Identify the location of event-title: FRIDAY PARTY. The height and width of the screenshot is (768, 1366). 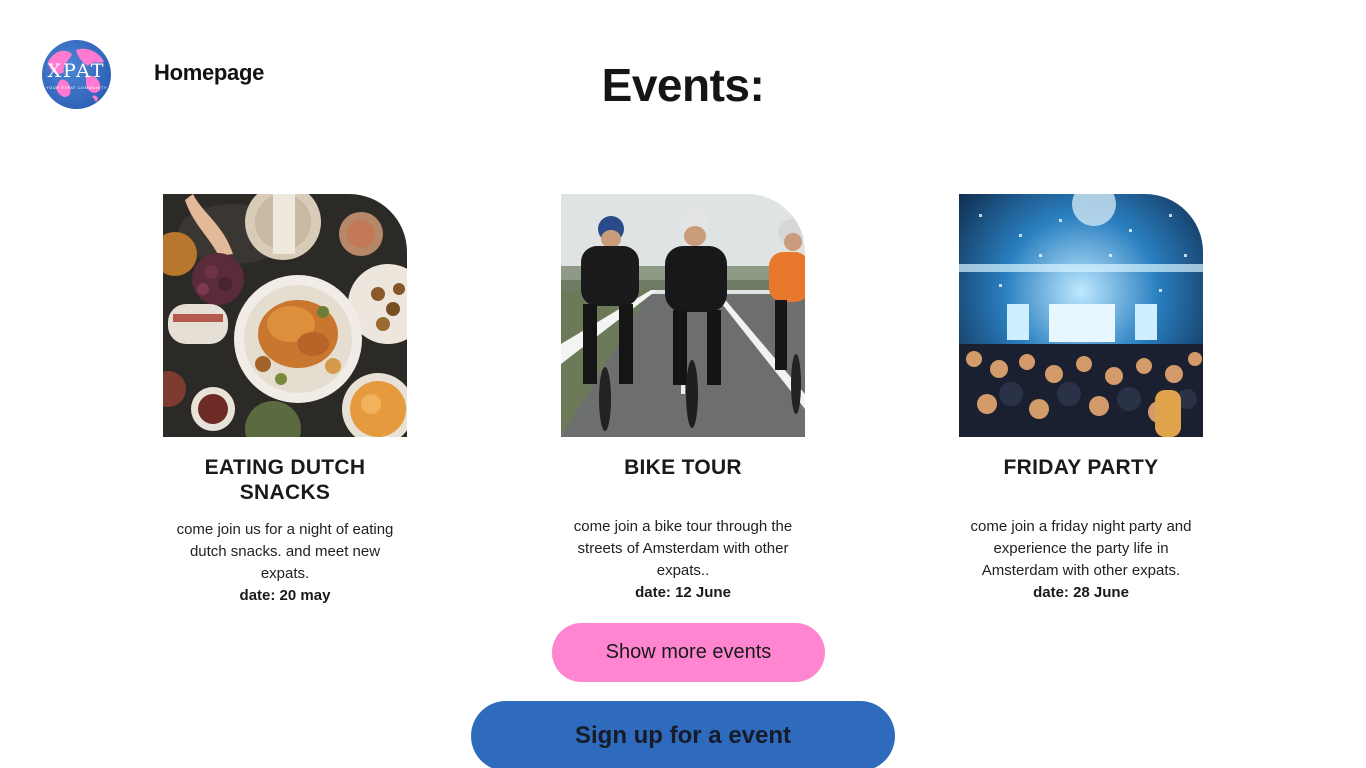
(1081, 467).